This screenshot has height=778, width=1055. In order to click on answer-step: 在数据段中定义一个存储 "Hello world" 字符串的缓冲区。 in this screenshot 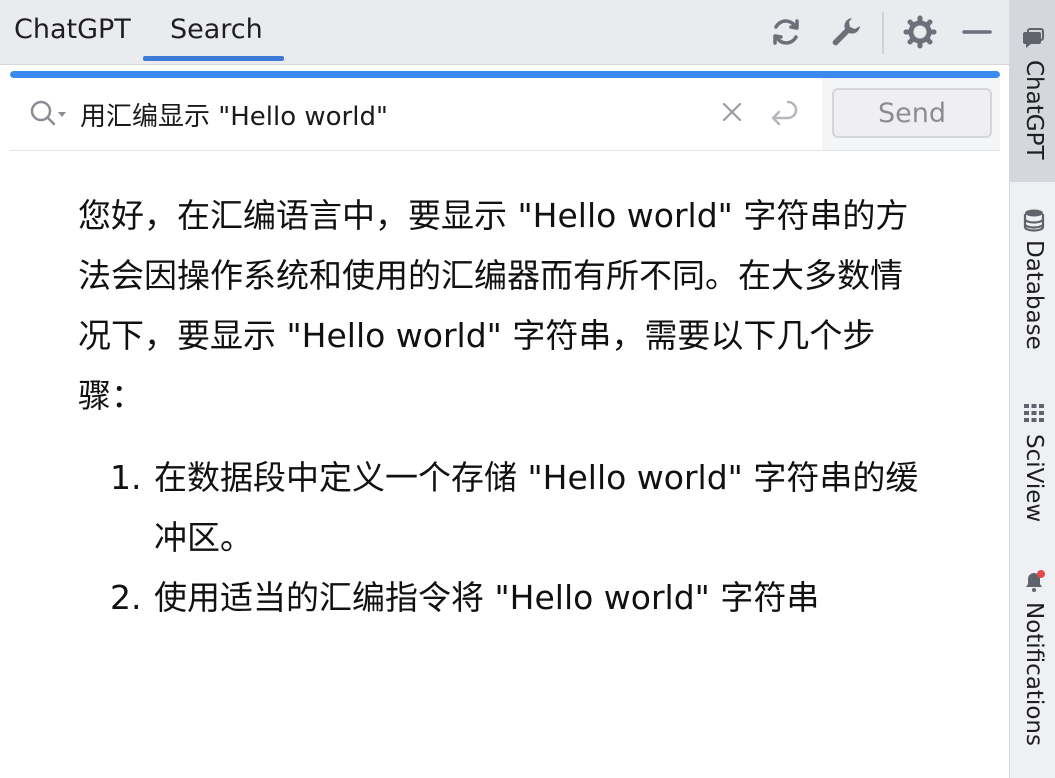, I will do `click(540, 508)`.